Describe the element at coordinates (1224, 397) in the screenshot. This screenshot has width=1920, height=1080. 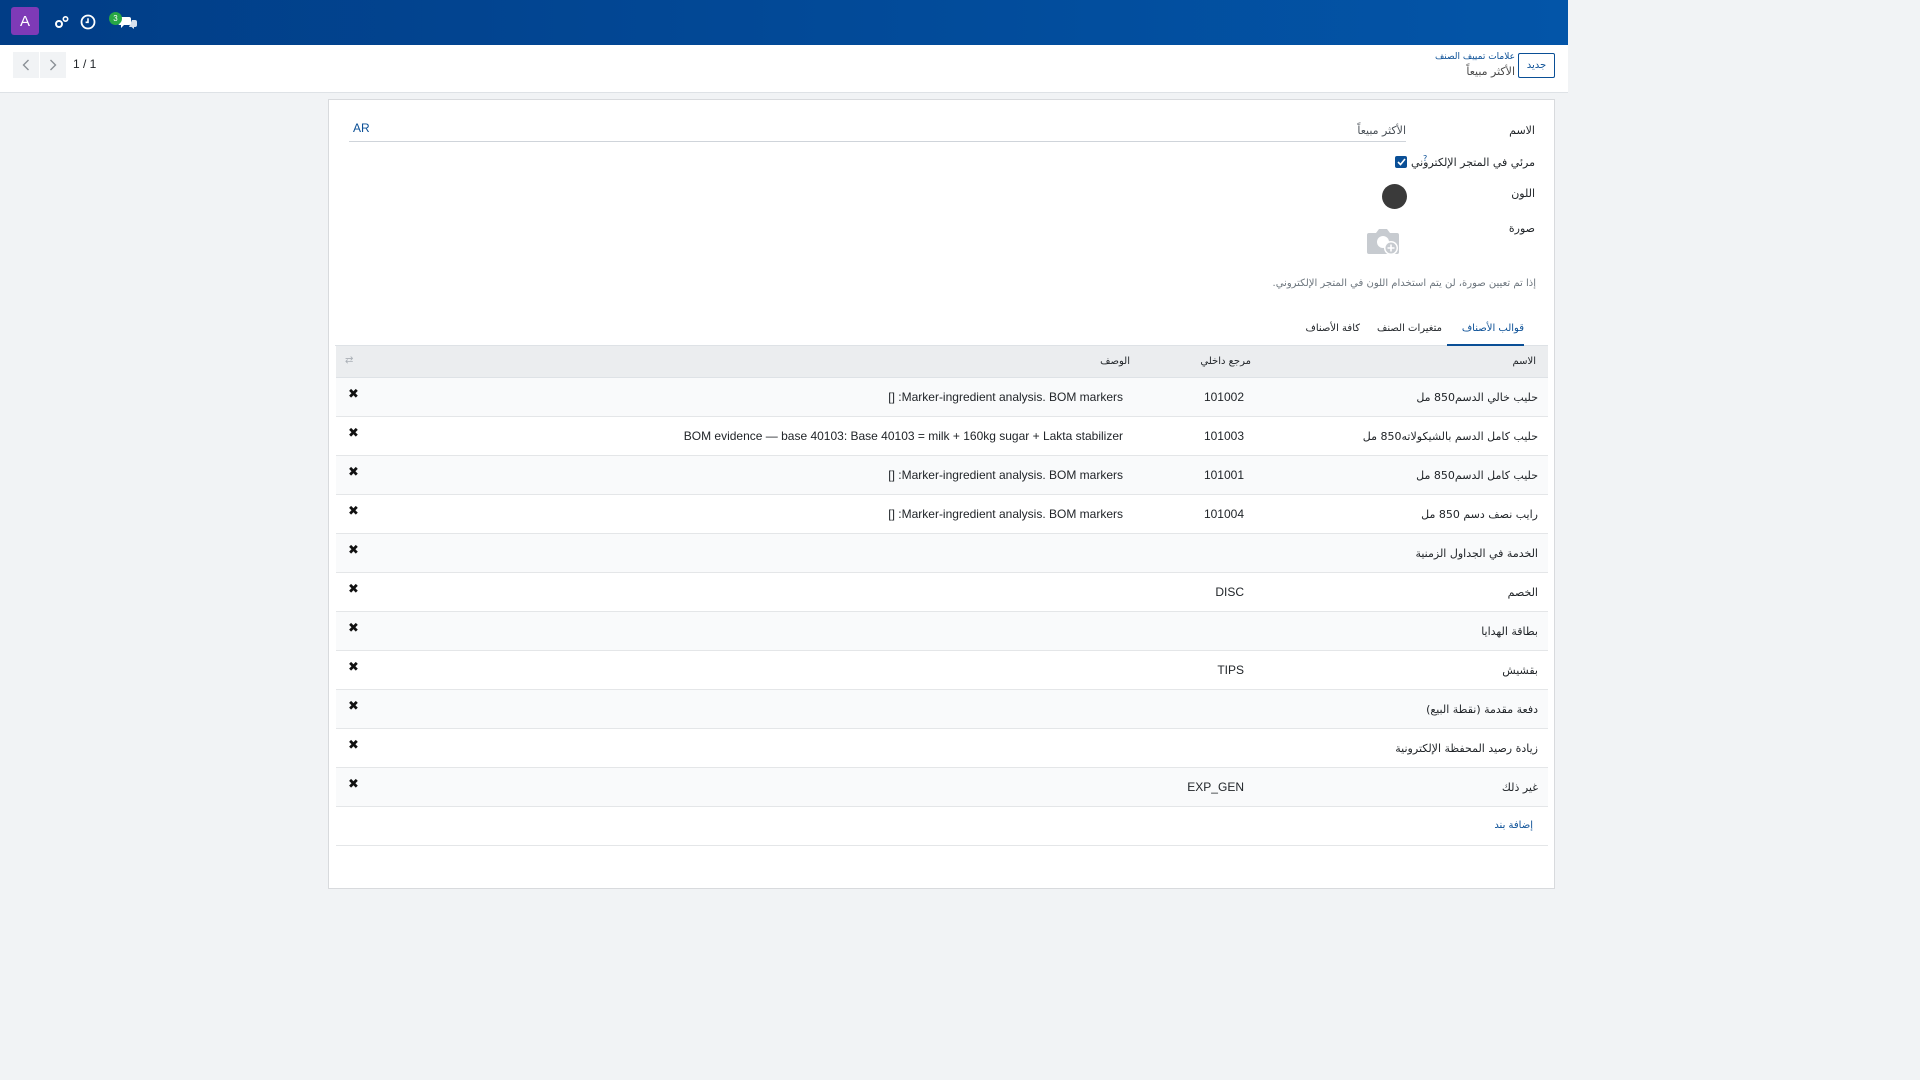
I see `cell-ref: 101002` at that location.